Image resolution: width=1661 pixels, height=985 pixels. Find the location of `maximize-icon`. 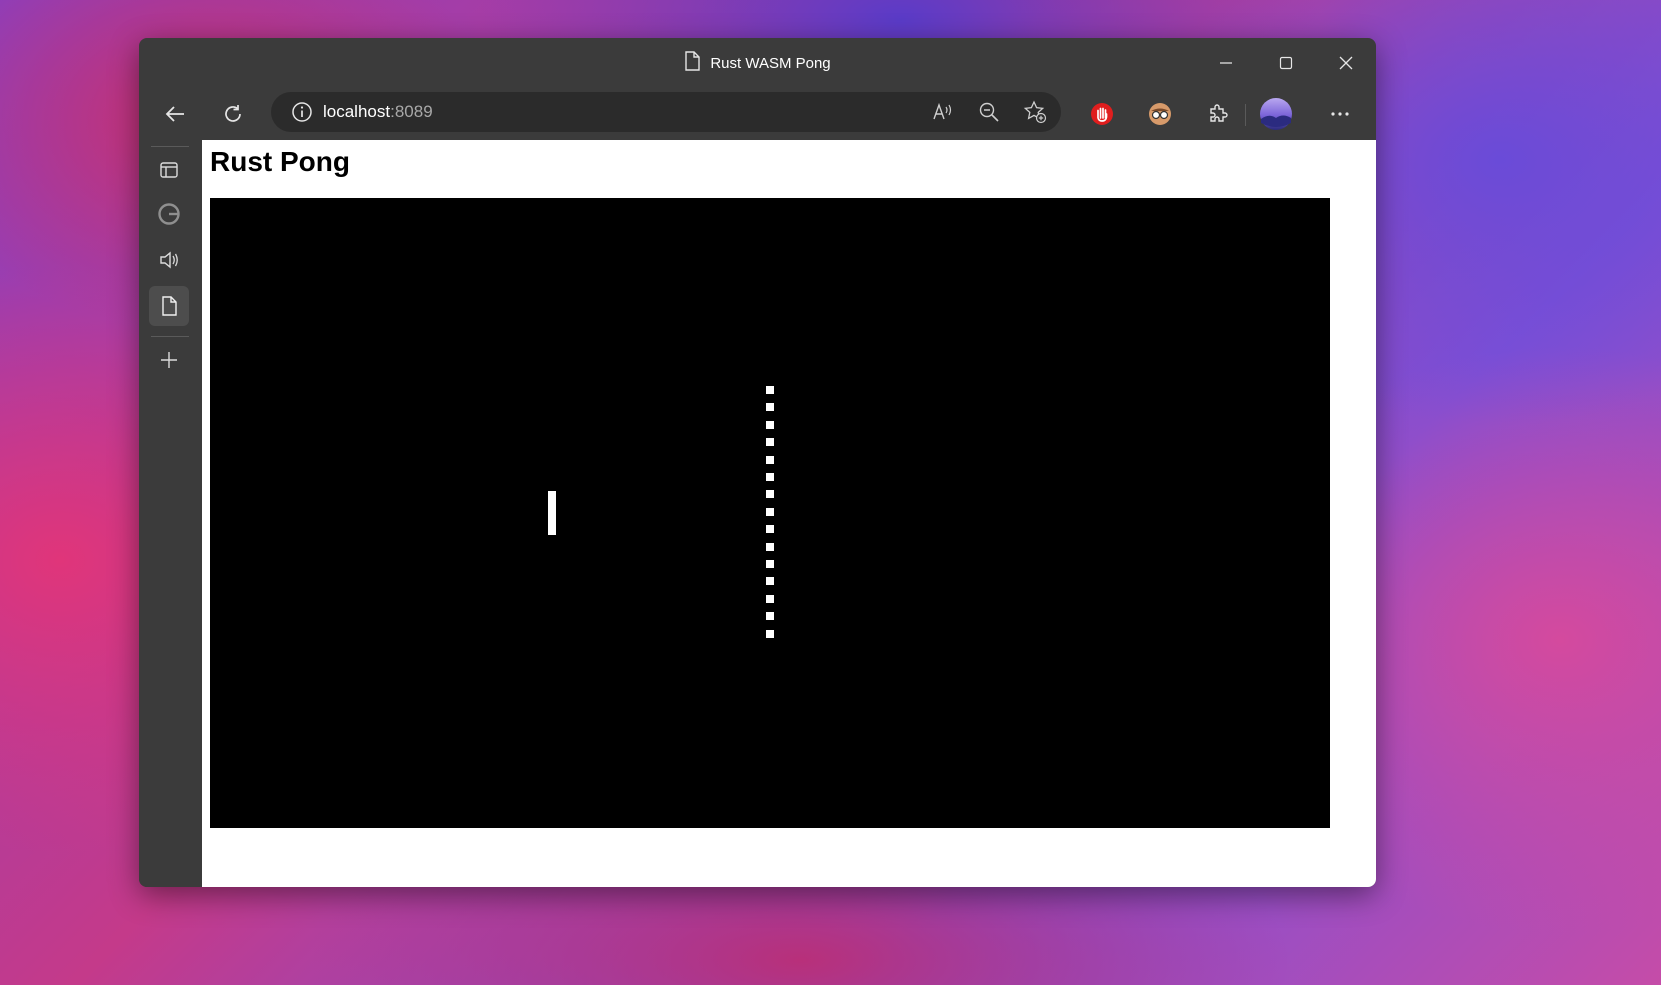

maximize-icon is located at coordinates (1286, 63).